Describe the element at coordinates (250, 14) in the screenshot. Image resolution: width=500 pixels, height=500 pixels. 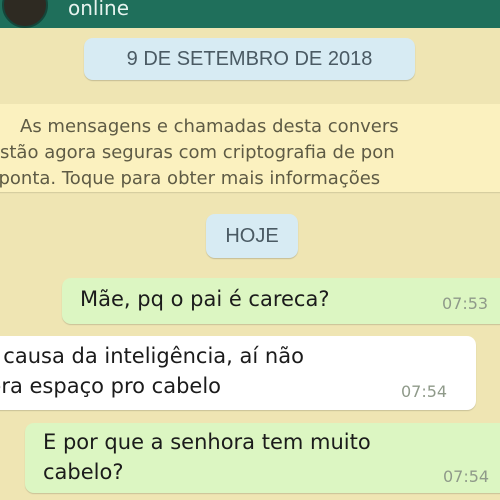
I see `chat-header: online` at that location.